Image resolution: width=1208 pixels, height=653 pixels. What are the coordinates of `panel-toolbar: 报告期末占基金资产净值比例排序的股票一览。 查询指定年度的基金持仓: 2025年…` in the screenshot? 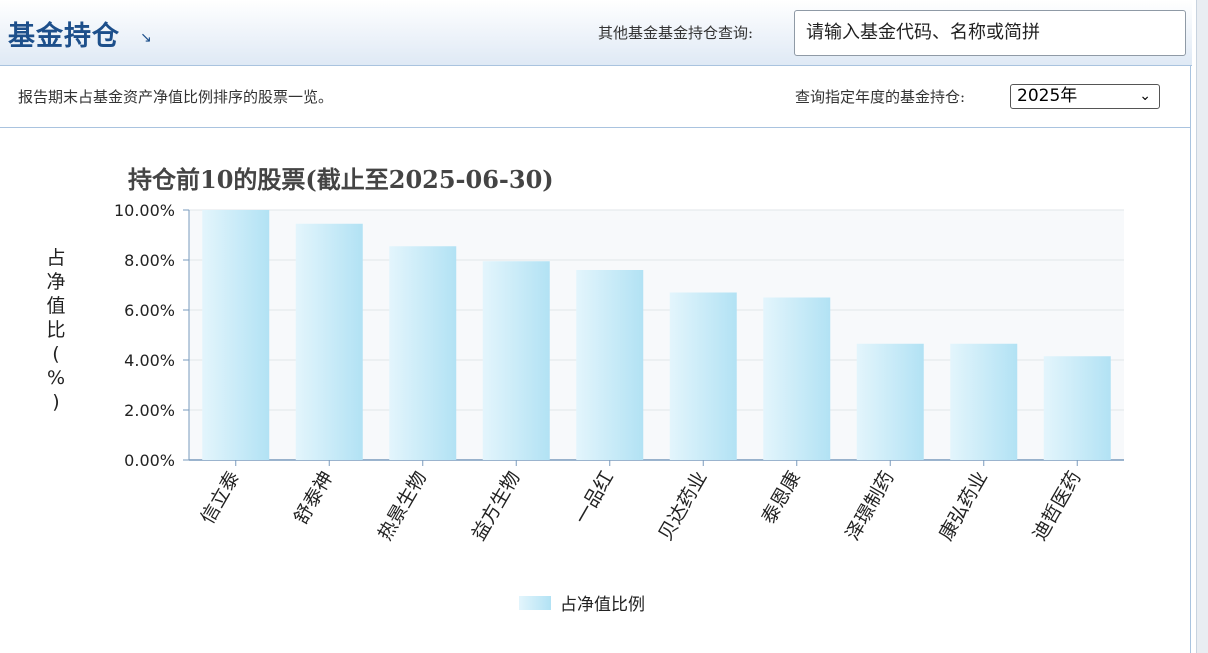 It's located at (595, 97).